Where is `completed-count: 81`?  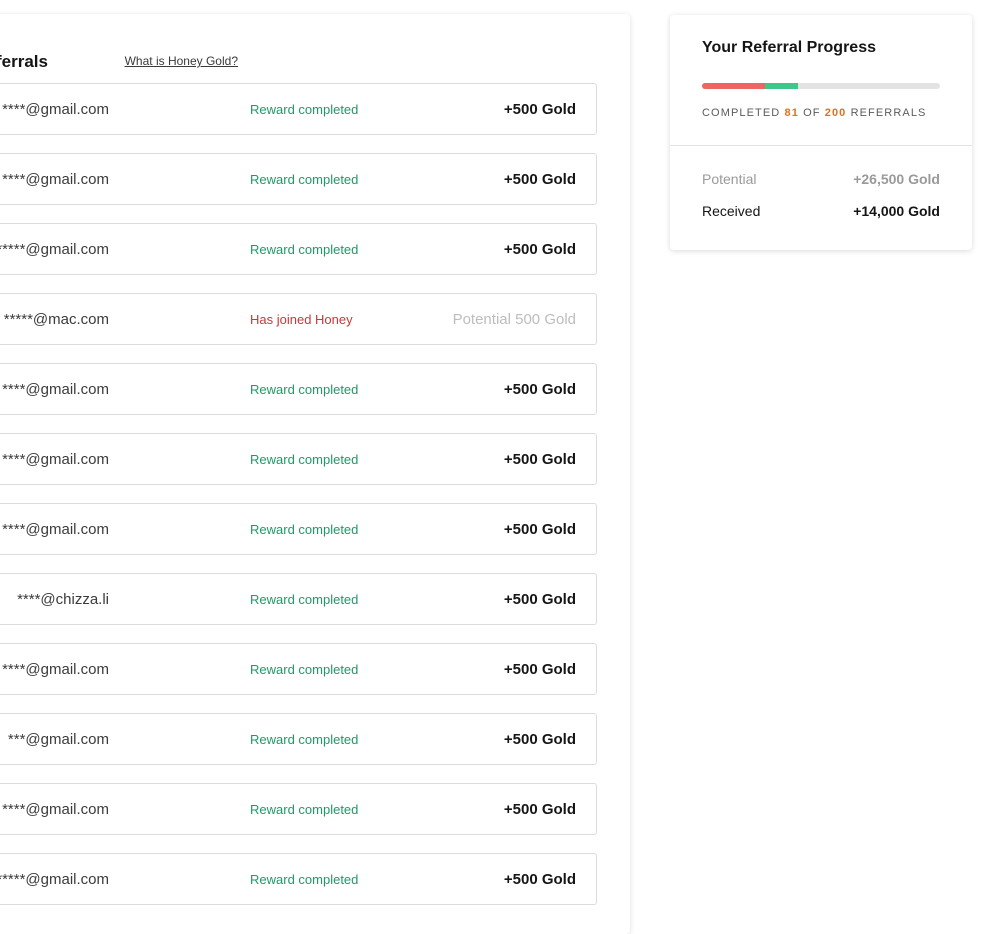 completed-count: 81 is located at coordinates (791, 113).